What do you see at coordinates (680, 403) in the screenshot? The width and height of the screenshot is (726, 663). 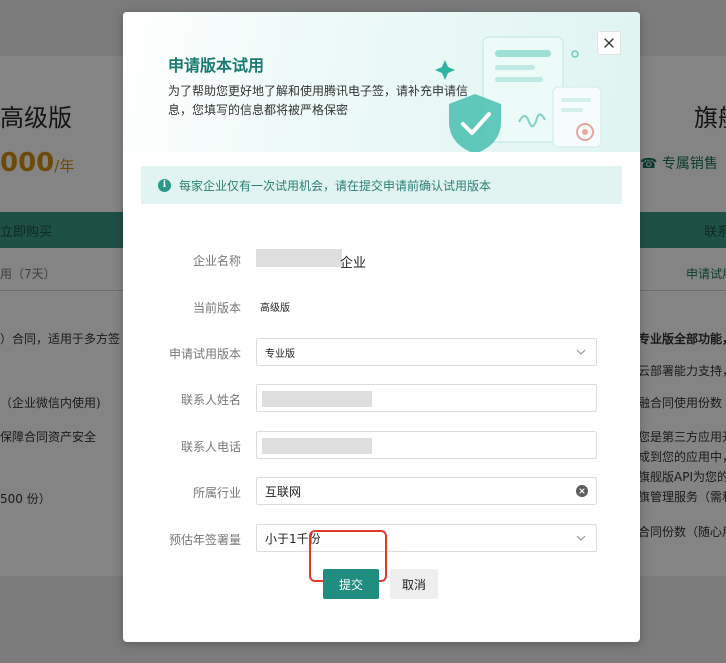 I see `right-feature: 融合同使用份数` at bounding box center [680, 403].